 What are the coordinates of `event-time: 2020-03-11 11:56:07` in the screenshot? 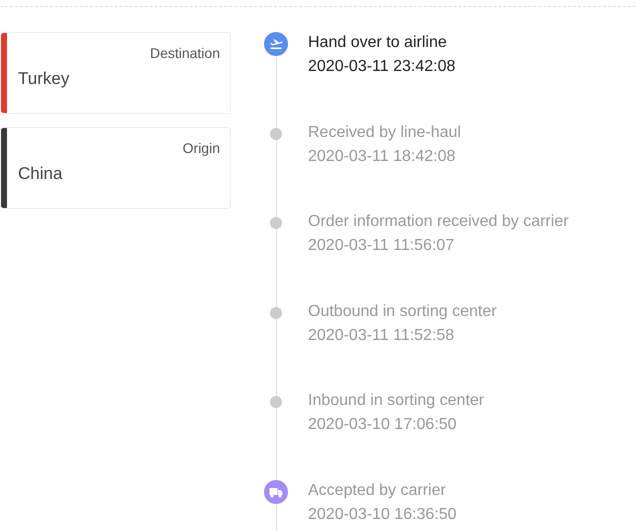 It's located at (382, 246).